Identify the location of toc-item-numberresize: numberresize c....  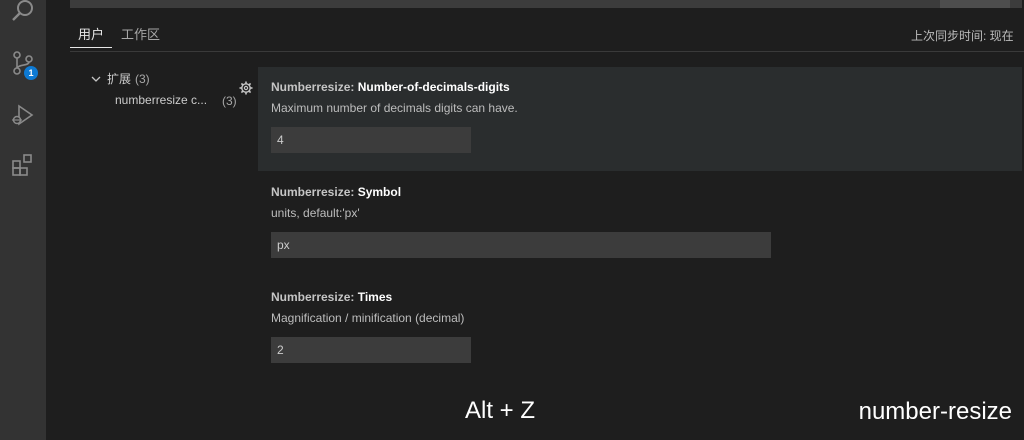
(161, 100).